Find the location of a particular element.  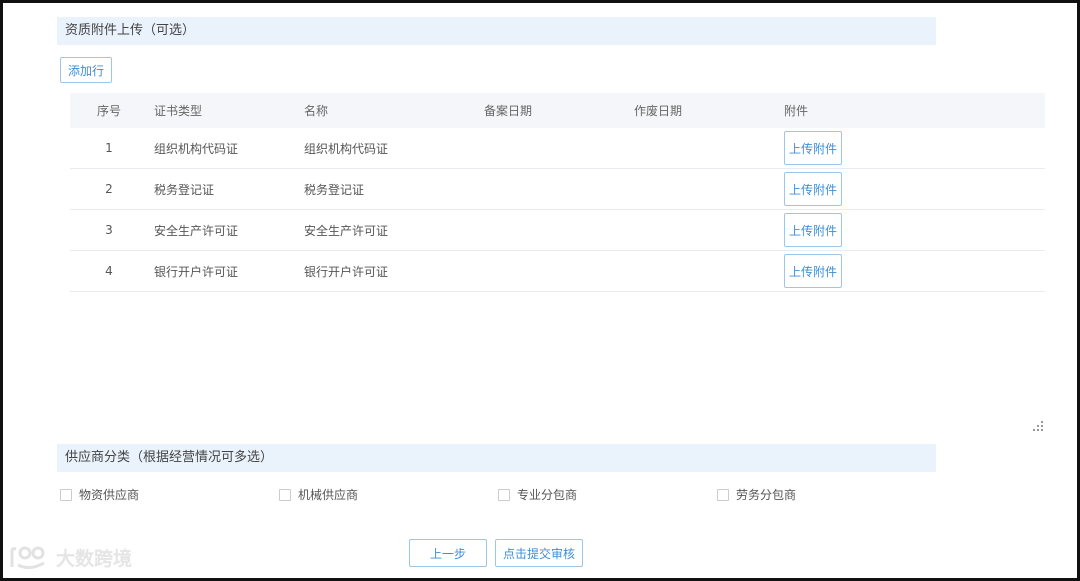

category-option-machinery: 机械供应商 is located at coordinates (318, 494).